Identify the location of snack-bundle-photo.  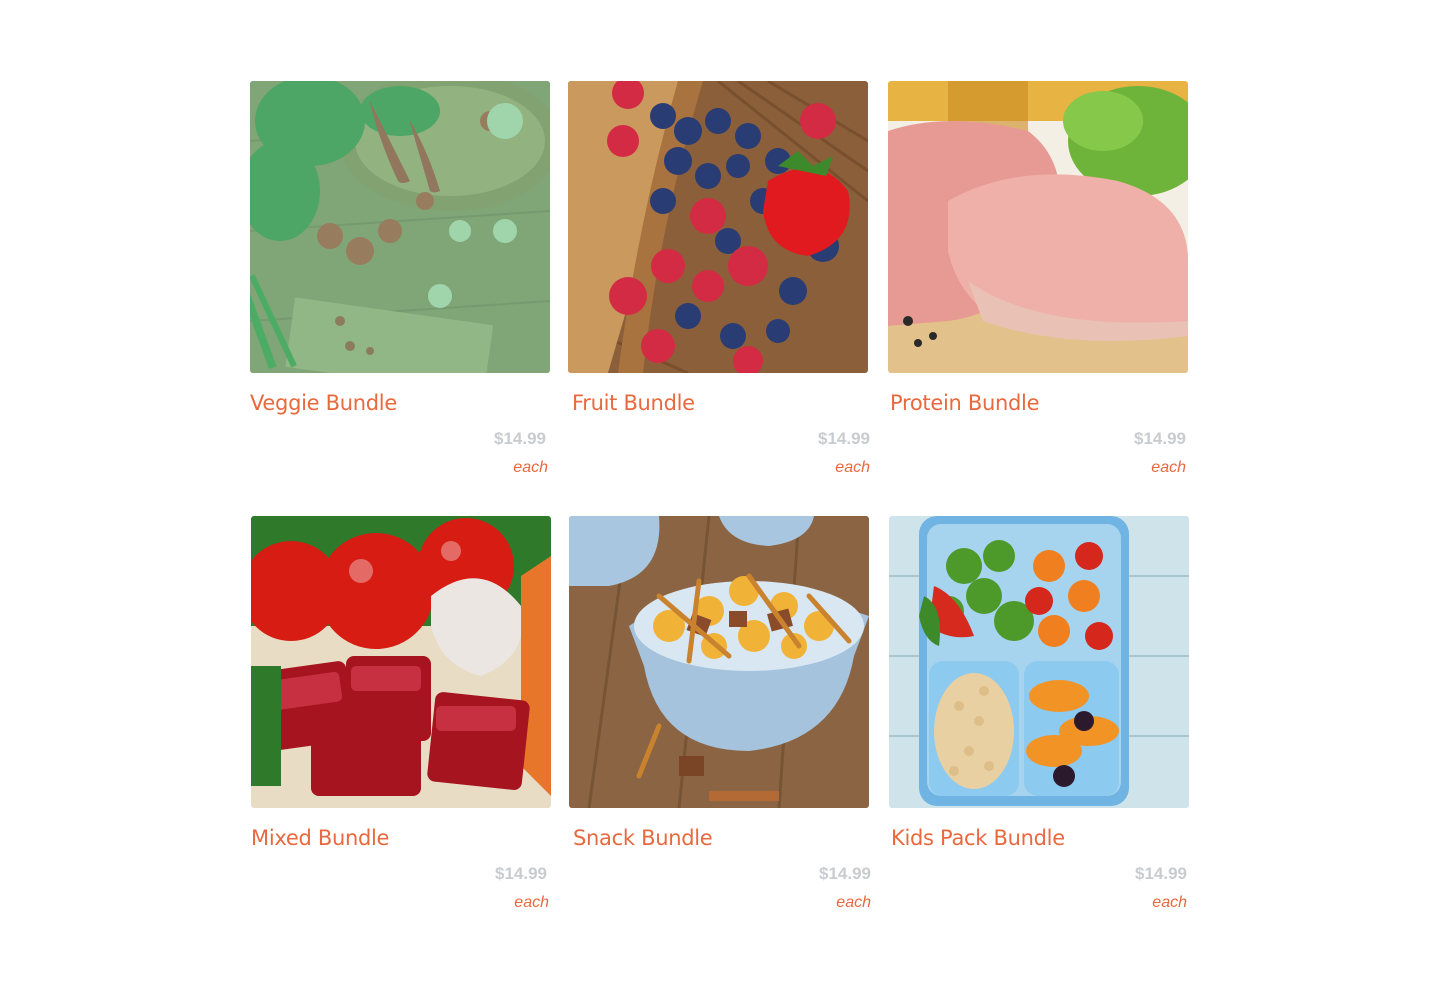
(719, 662).